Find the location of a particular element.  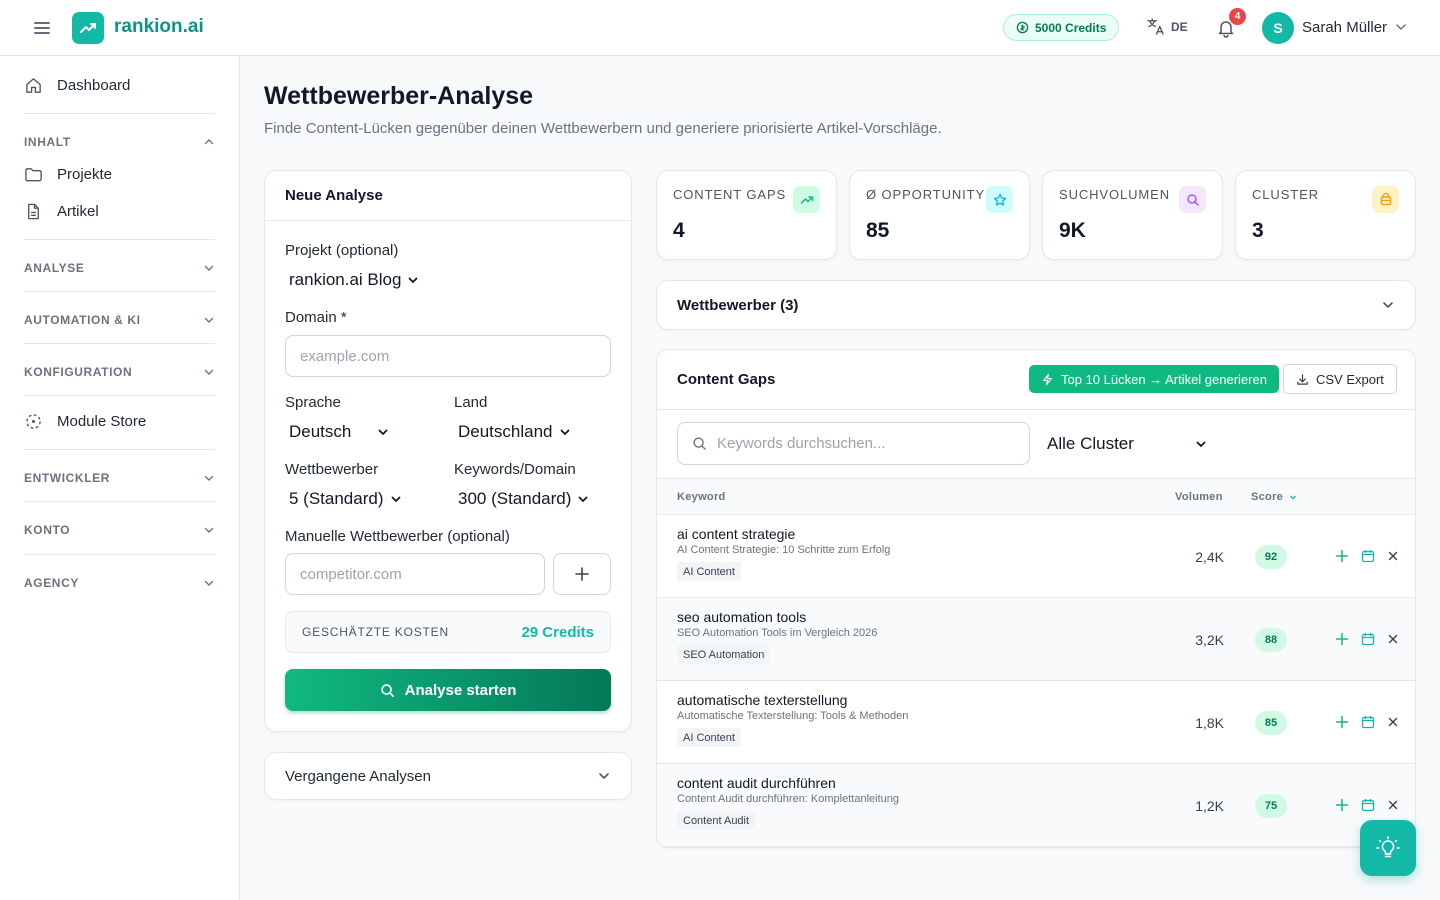

language-select: Deutsch is located at coordinates (339, 432).